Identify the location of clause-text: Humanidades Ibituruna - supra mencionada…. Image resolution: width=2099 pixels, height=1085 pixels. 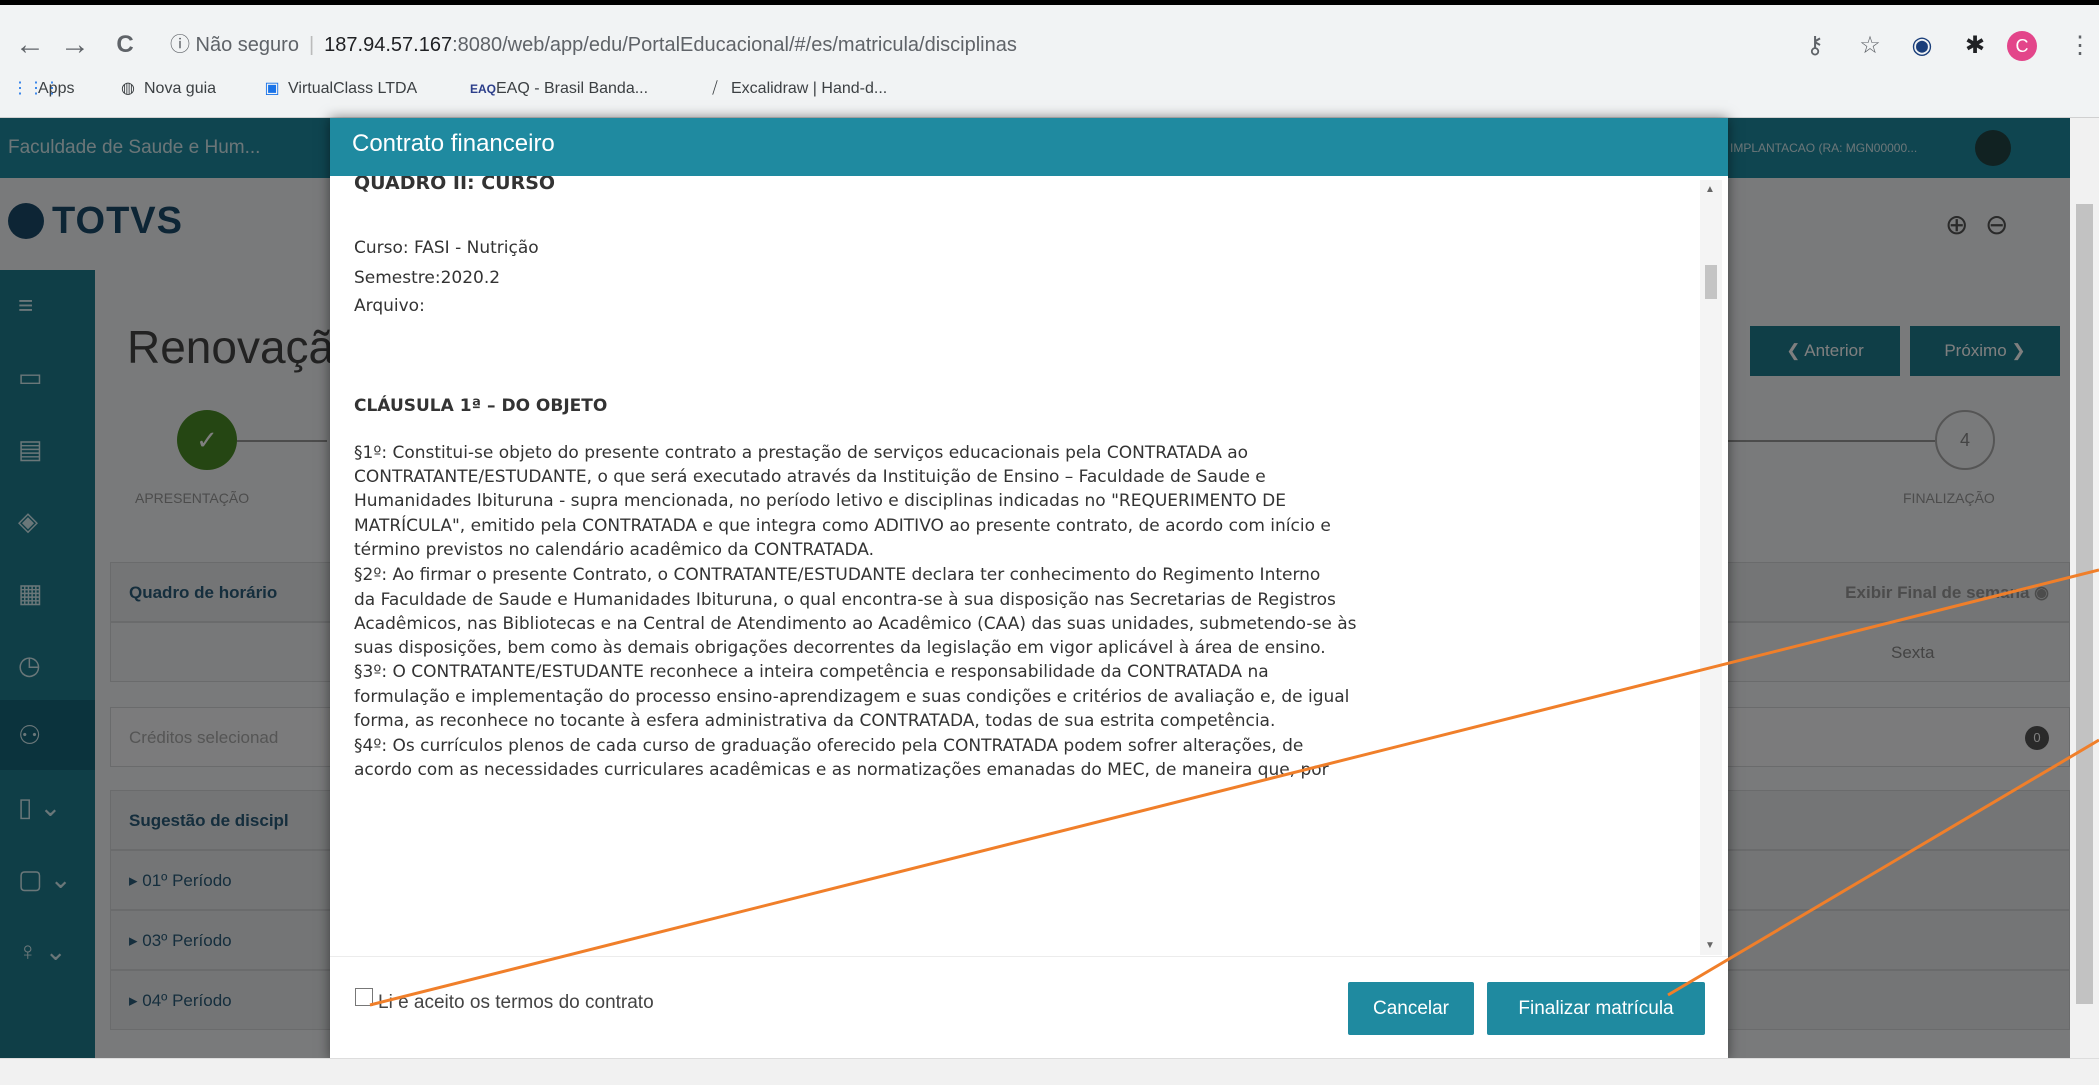
(820, 501).